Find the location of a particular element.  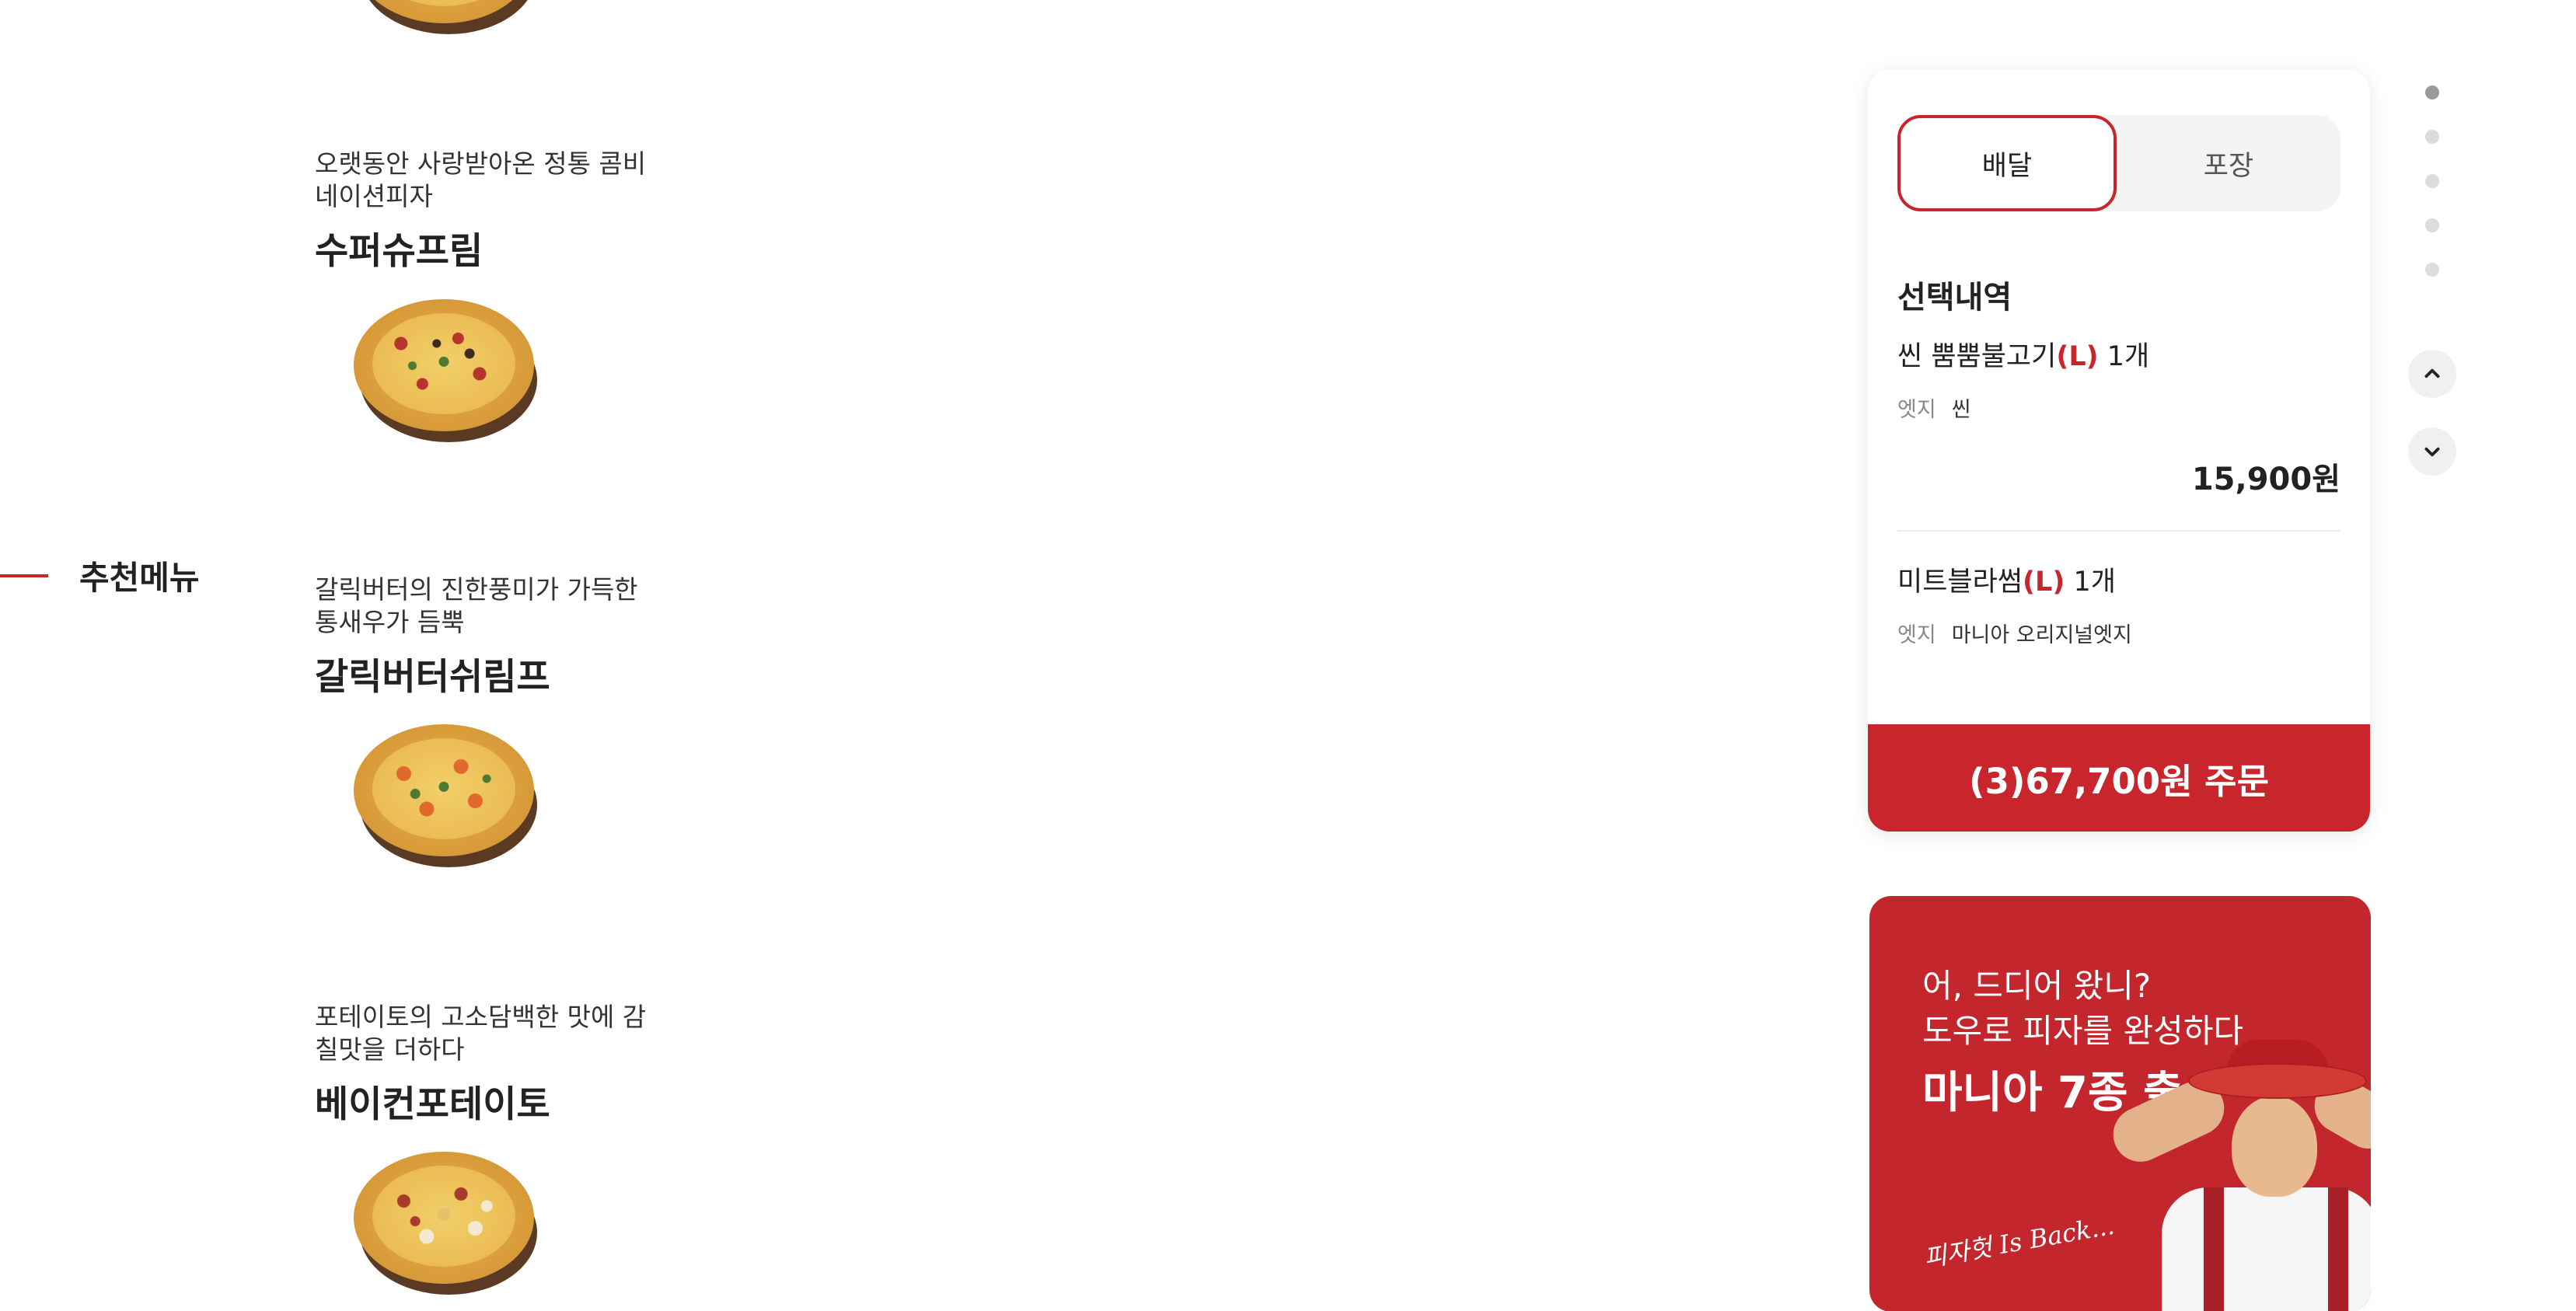

line-item: 씬 뿜뿜불고기(L) 1개 엣지 씬 15,900원 is located at coordinates (2119, 416).